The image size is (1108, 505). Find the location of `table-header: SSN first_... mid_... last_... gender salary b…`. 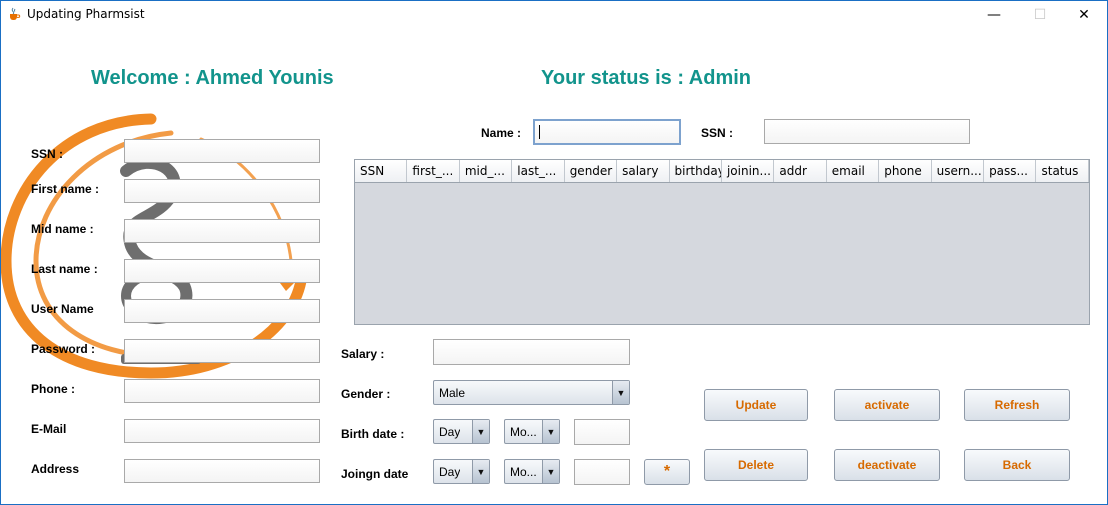

table-header: SSN first_... mid_... last_... gender salary b… is located at coordinates (722, 171).